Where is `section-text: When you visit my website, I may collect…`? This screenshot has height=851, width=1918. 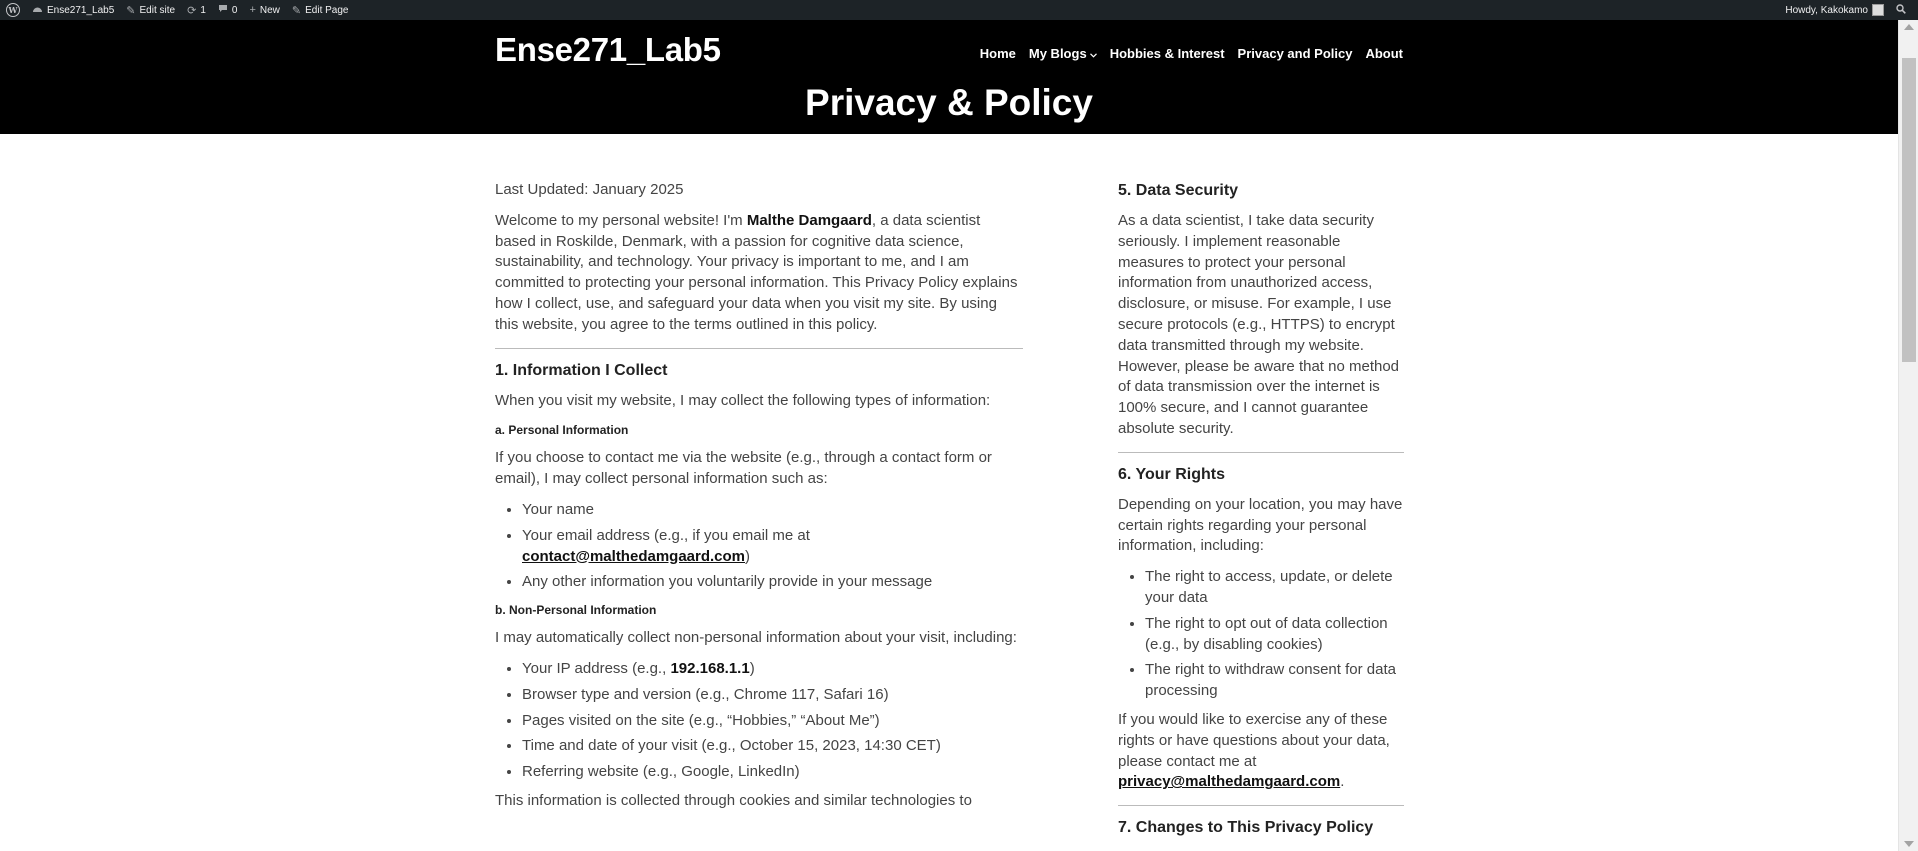 section-text: When you visit my website, I may collect… is located at coordinates (743, 400).